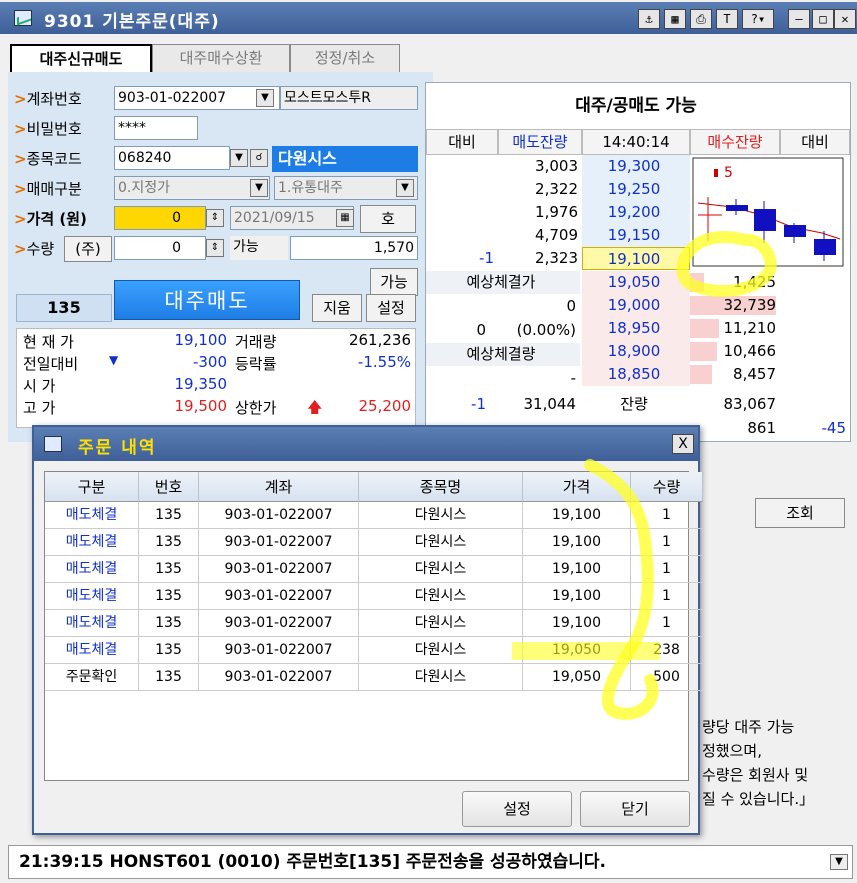 The image size is (857, 883). What do you see at coordinates (636, 235) in the screenshot?
I see `ask-price: 19,150` at bounding box center [636, 235].